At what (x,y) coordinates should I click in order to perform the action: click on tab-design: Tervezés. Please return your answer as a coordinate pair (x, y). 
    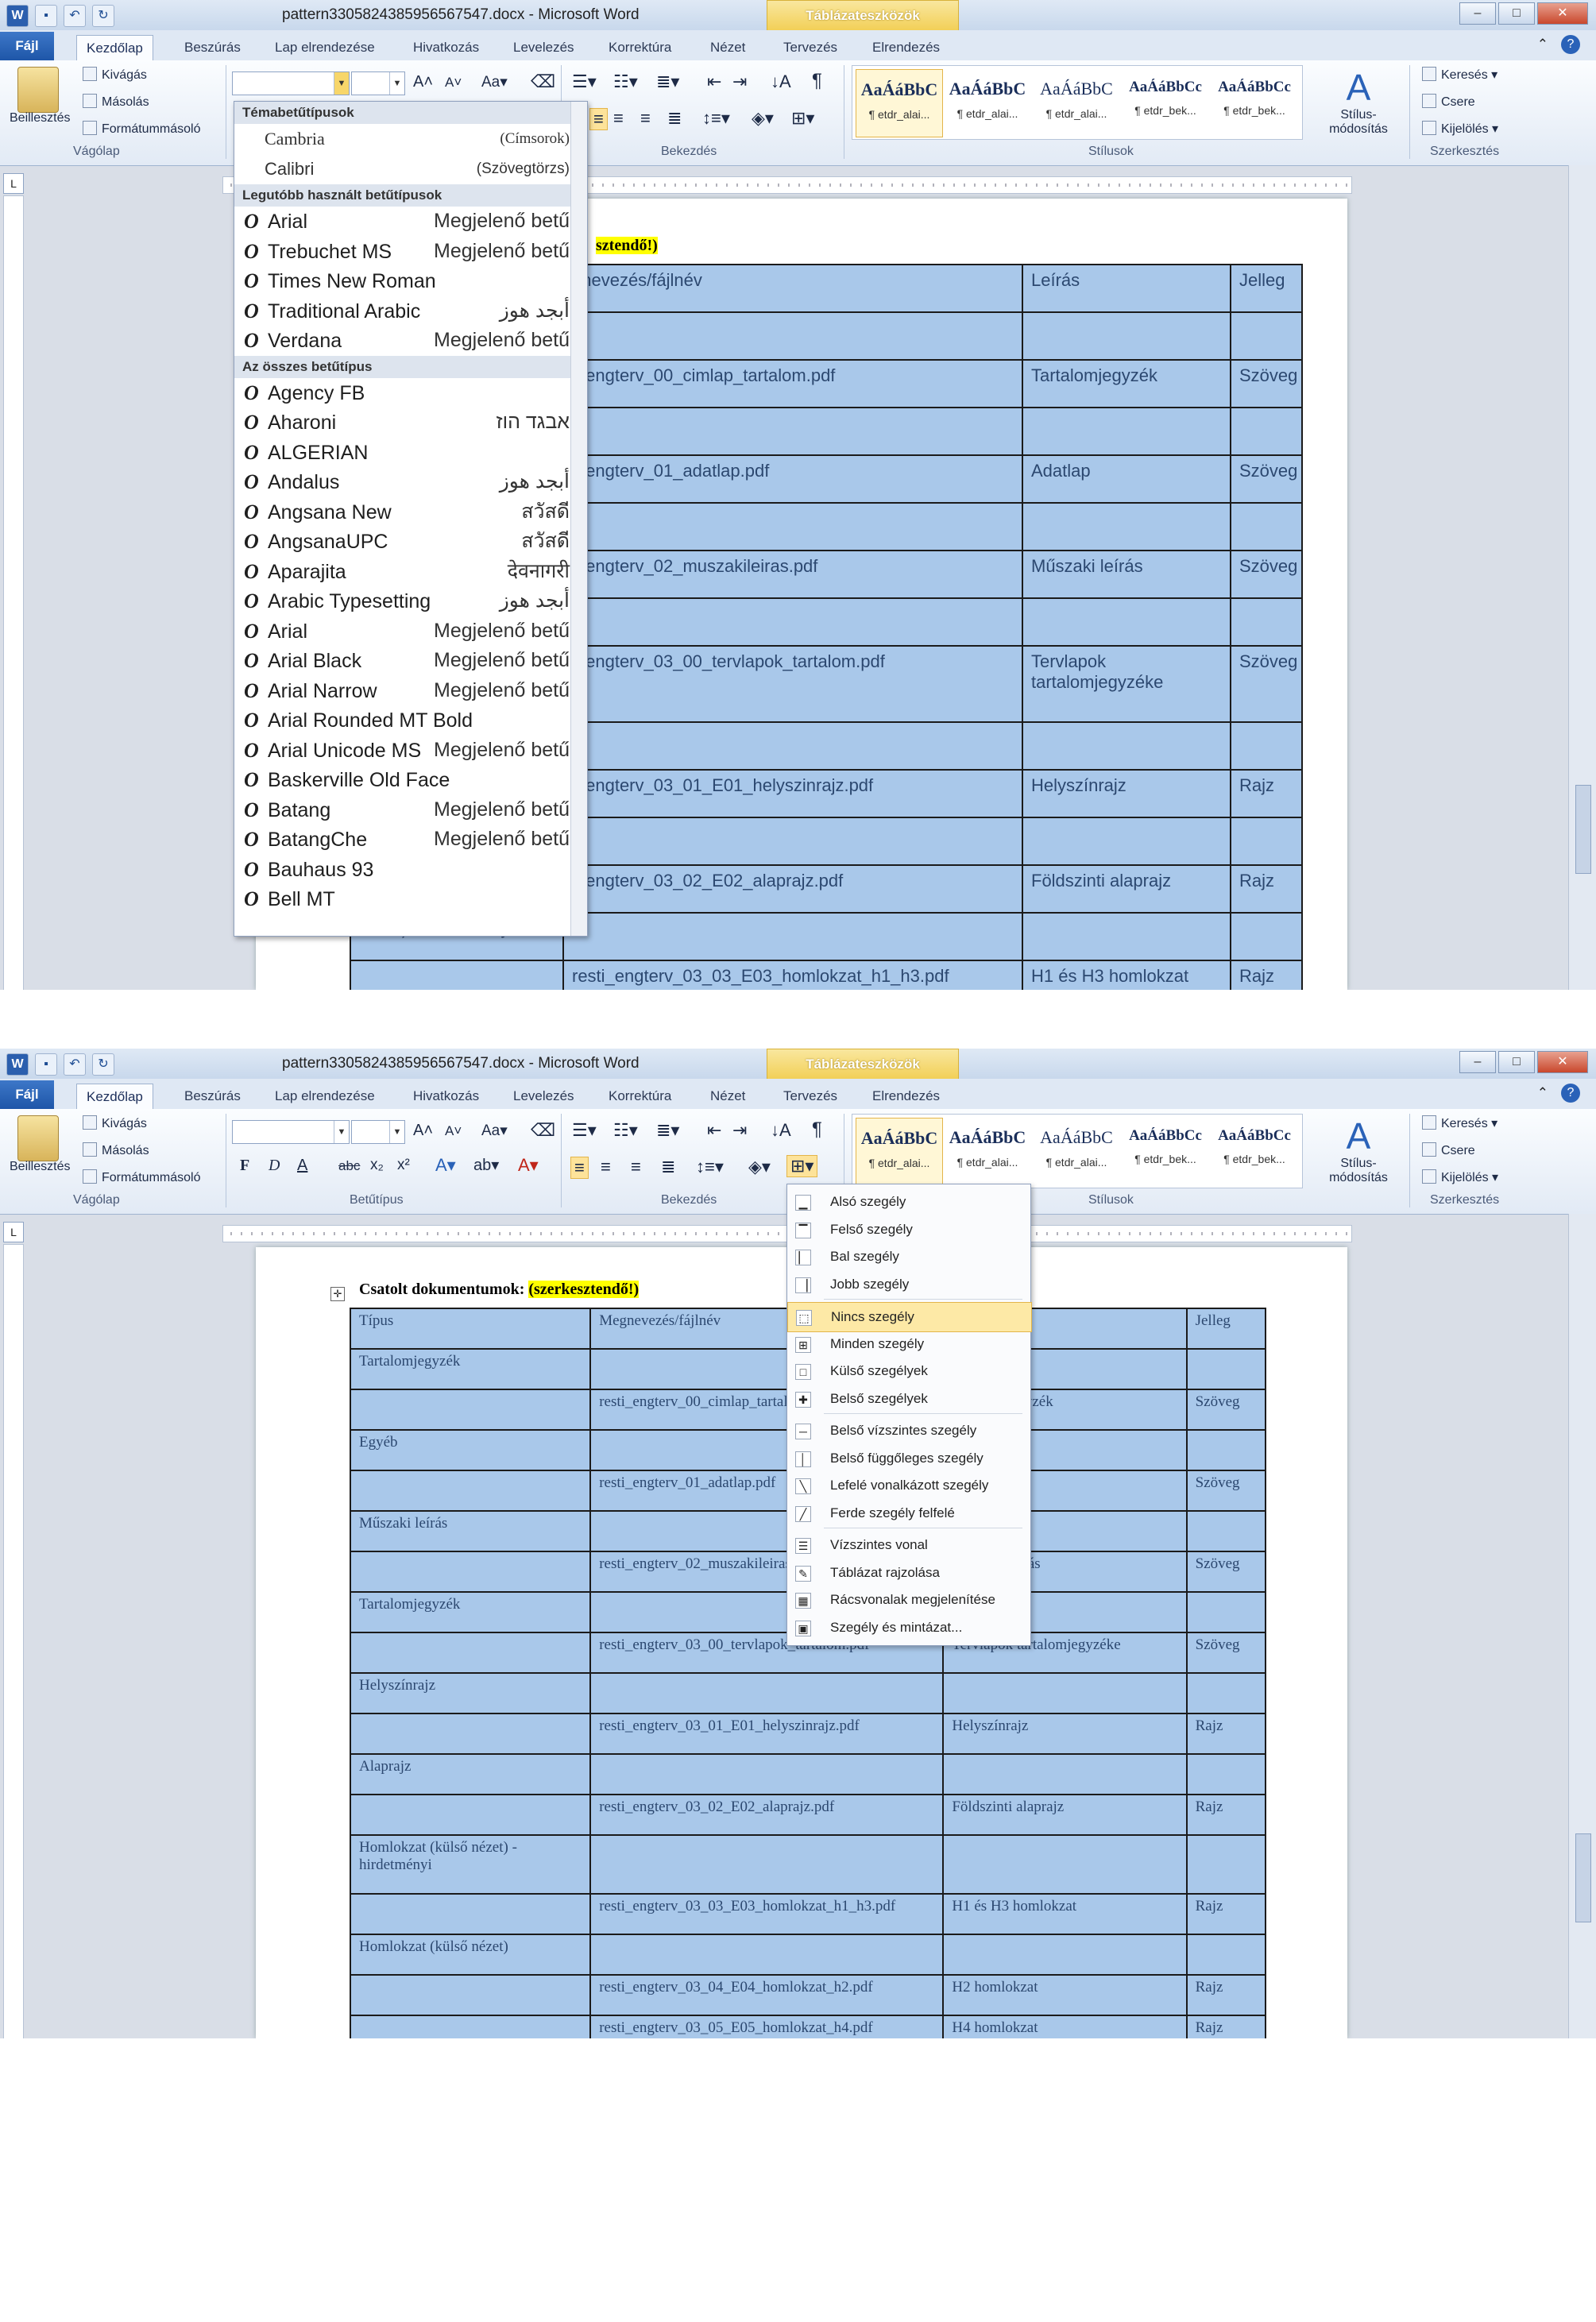
    Looking at the image, I should click on (810, 1096).